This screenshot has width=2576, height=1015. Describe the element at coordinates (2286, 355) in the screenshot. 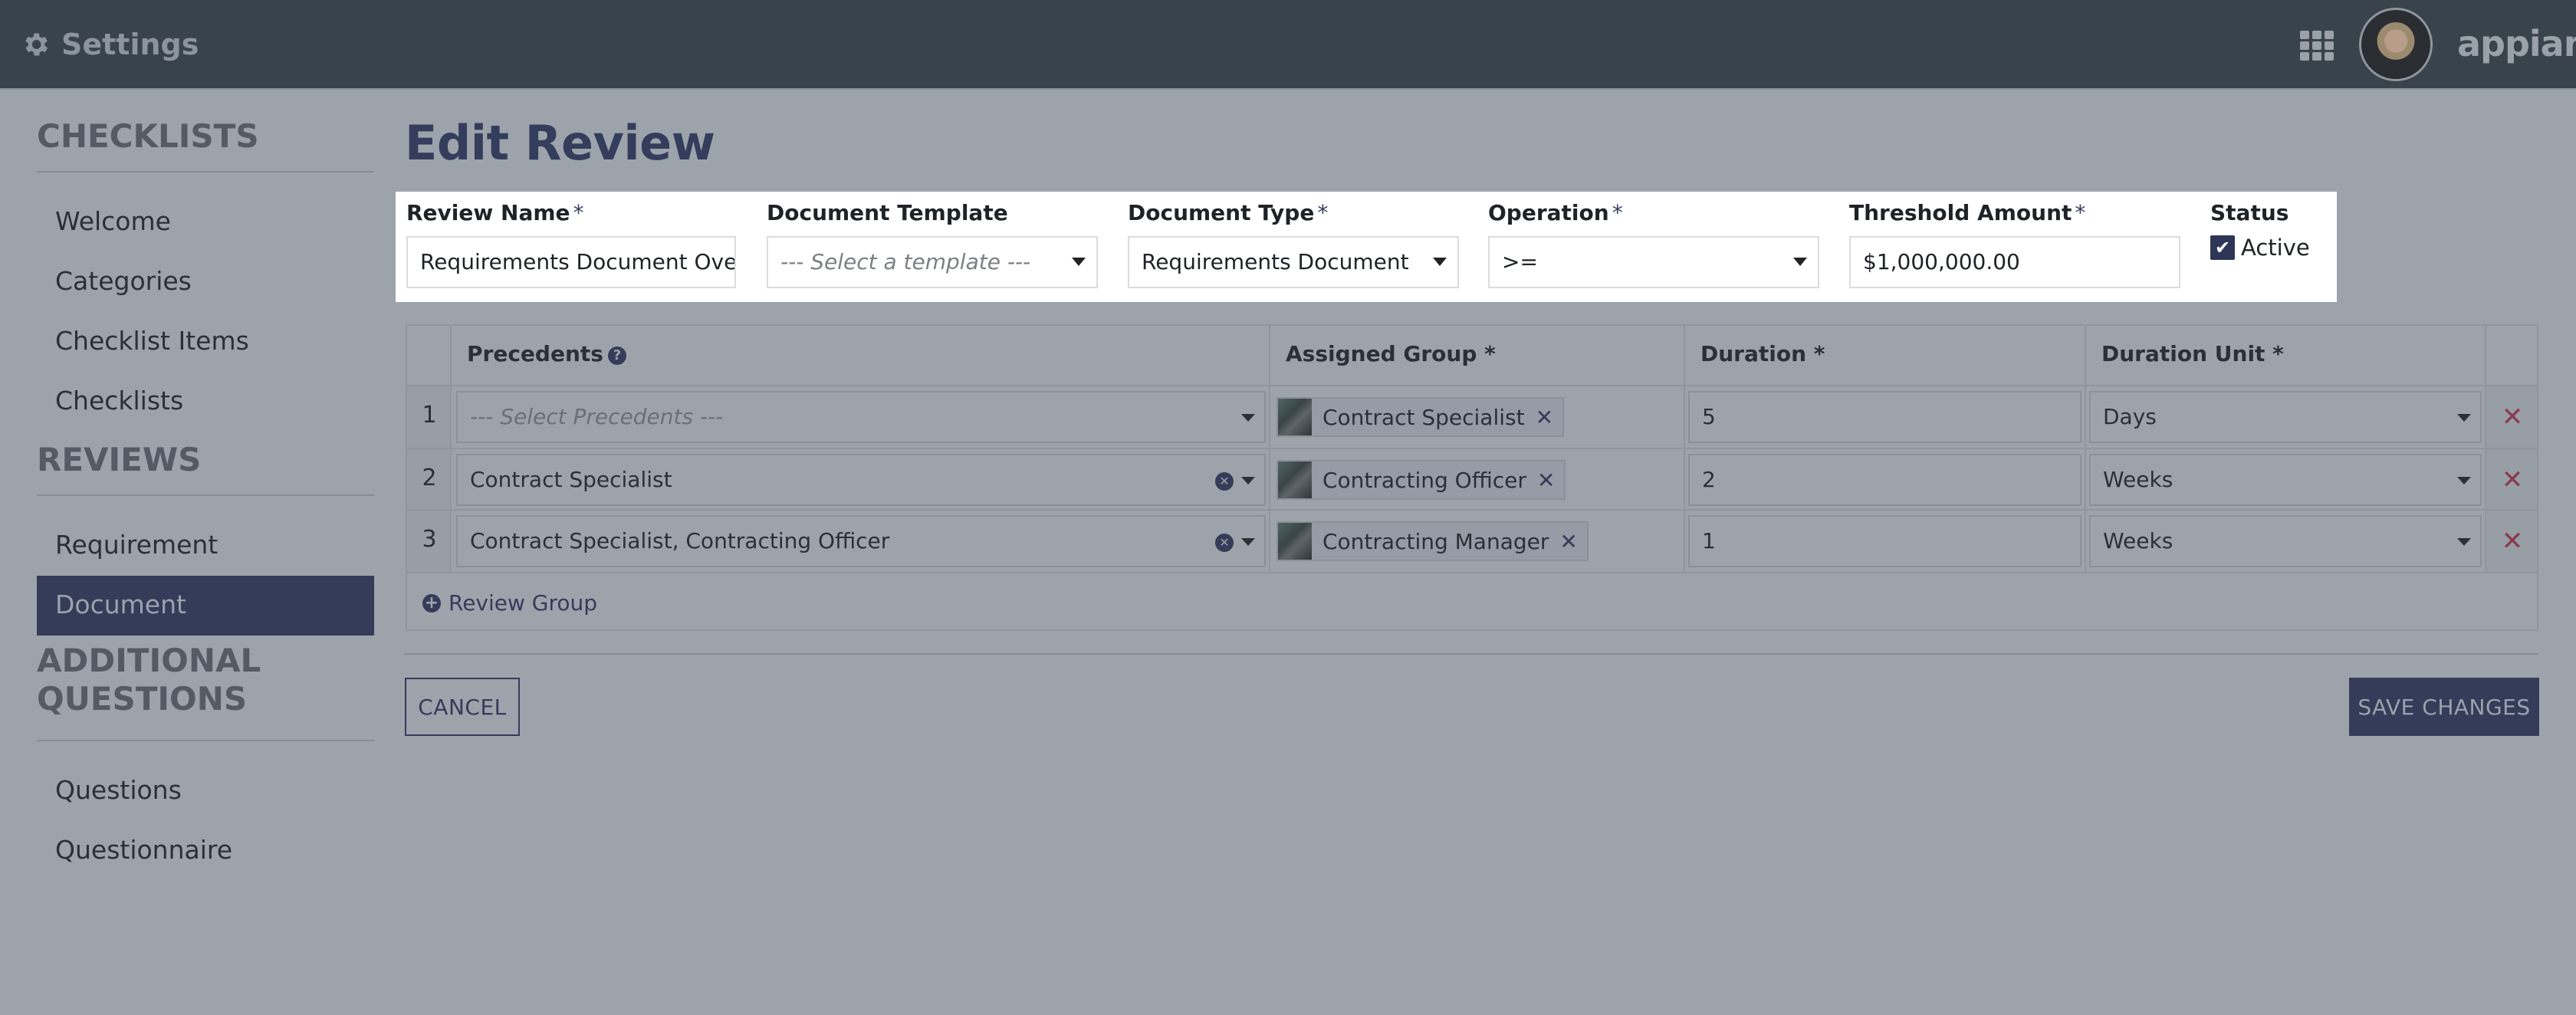

I see `column-header-duration-unit: Duration Unit *` at that location.